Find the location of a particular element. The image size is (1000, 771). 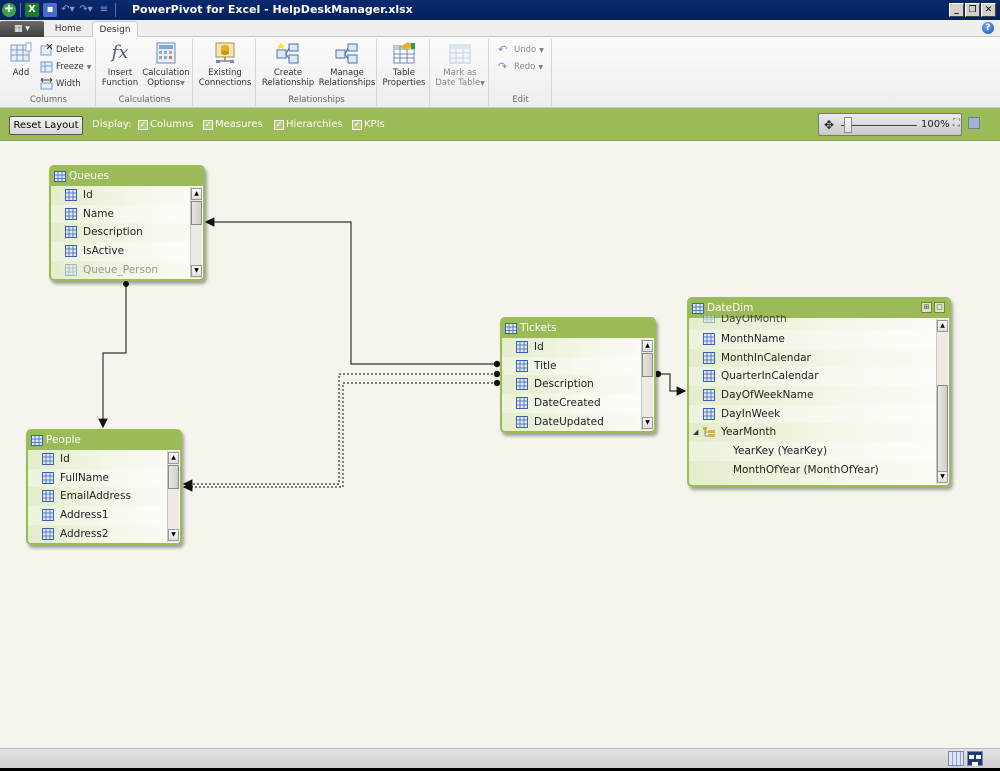

delete-column-icon is located at coordinates (46, 50).